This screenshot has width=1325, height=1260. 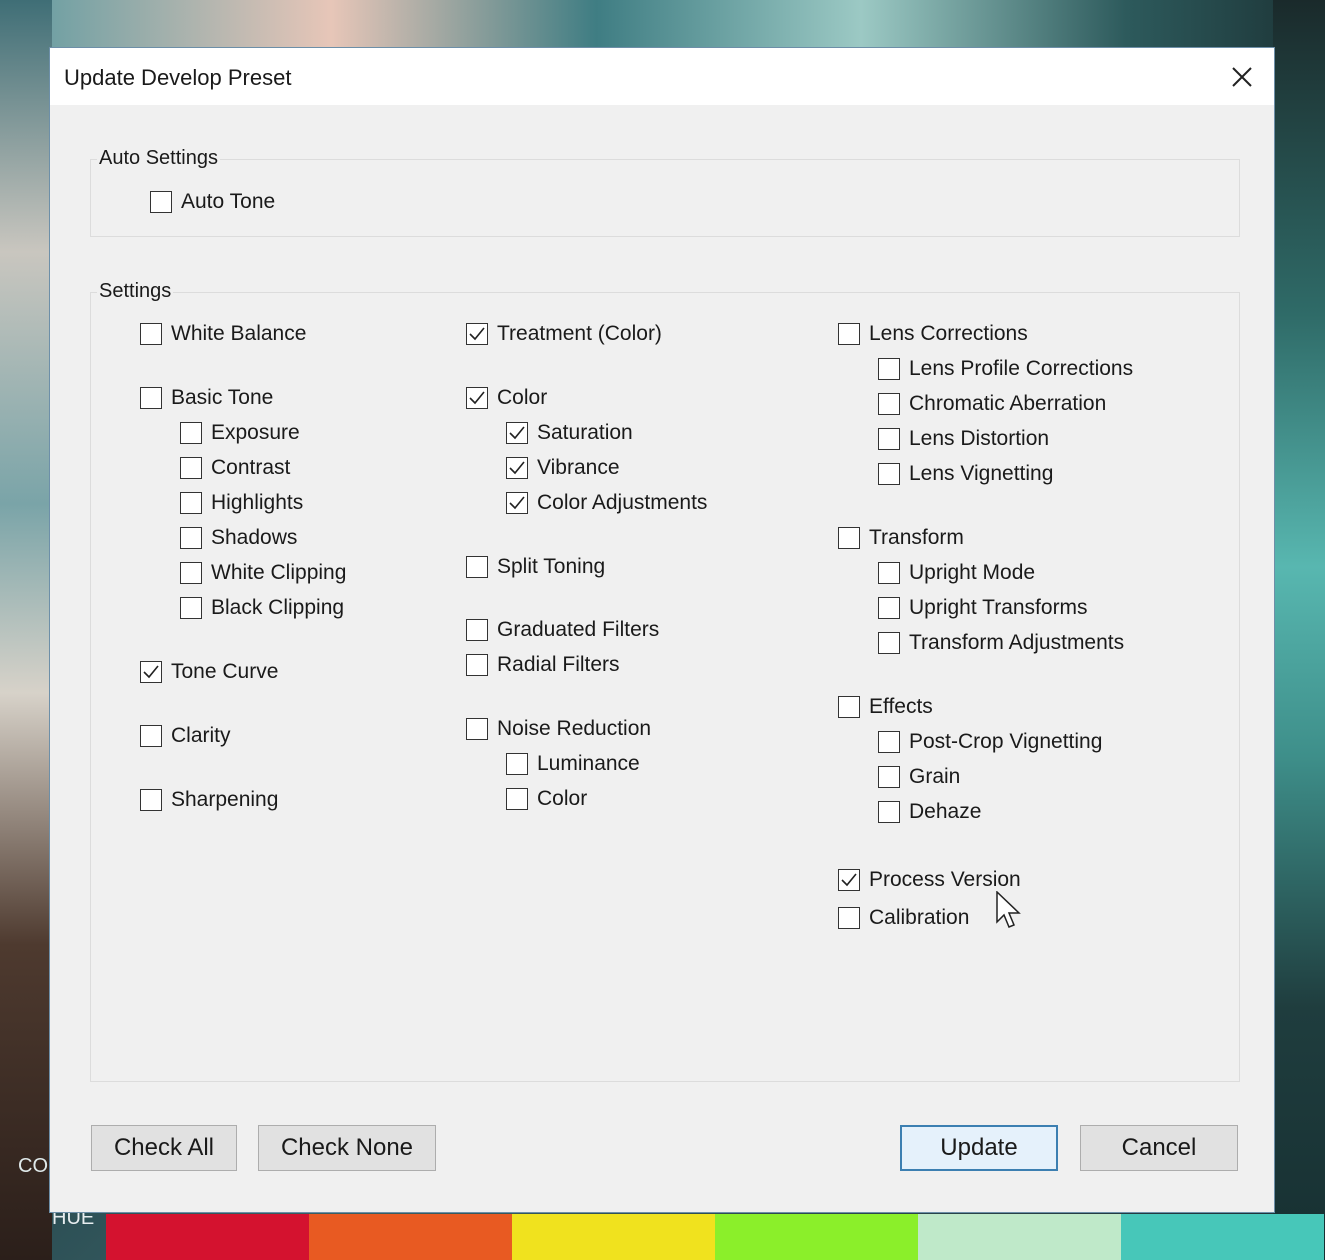 What do you see at coordinates (558, 729) in the screenshot?
I see `noise-reduction-checkbox: Noise Reduction` at bounding box center [558, 729].